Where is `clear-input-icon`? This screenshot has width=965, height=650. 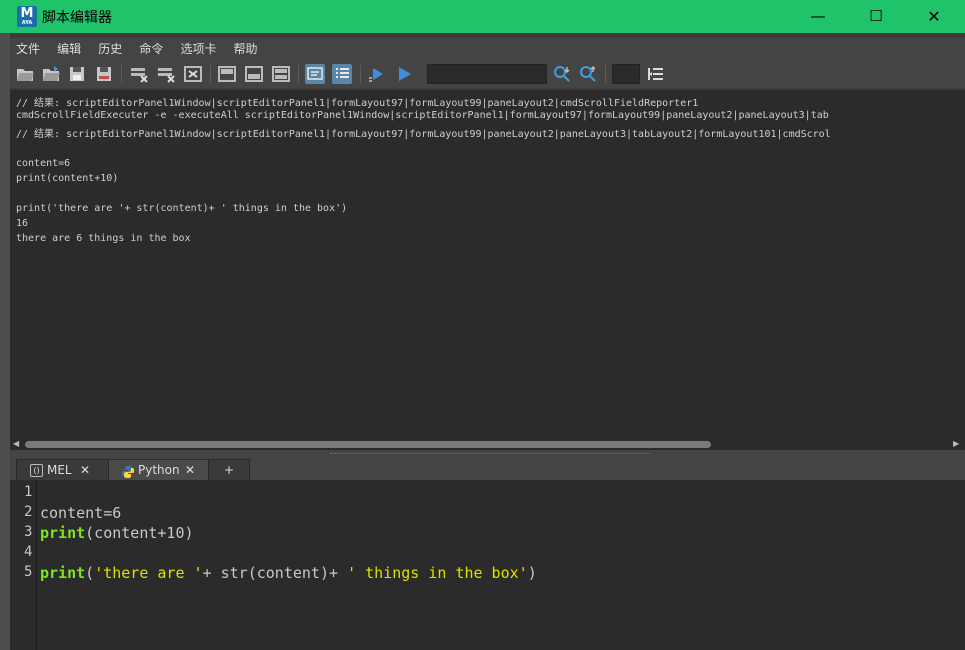
clear-input-icon is located at coordinates (166, 74).